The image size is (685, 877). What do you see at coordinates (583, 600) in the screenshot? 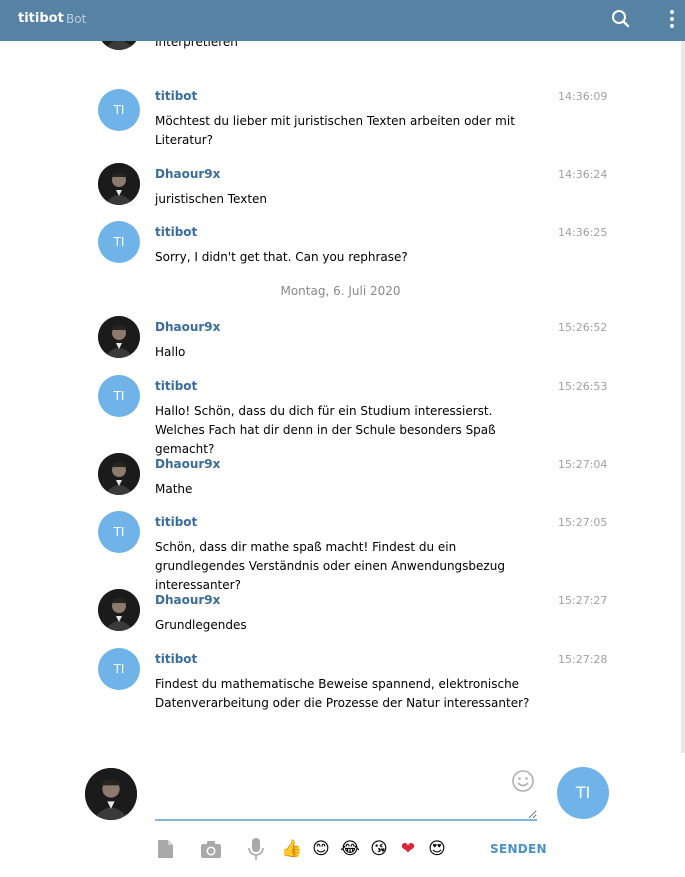
I see `message-time: 15:27:27` at bounding box center [583, 600].